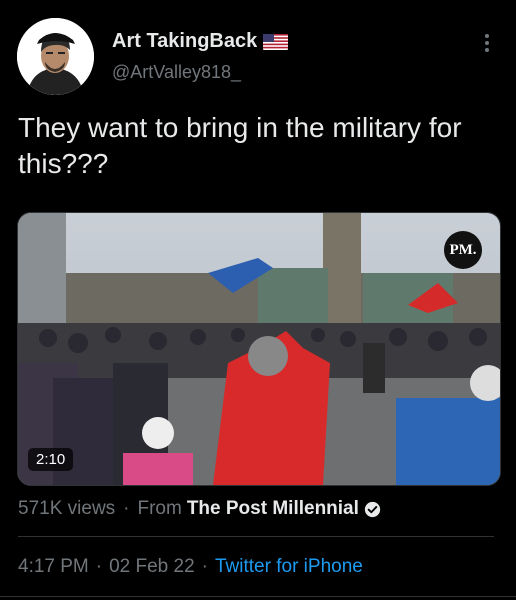 The height and width of the screenshot is (600, 516). What do you see at coordinates (258, 596) in the screenshot?
I see `bottom-divider` at bounding box center [258, 596].